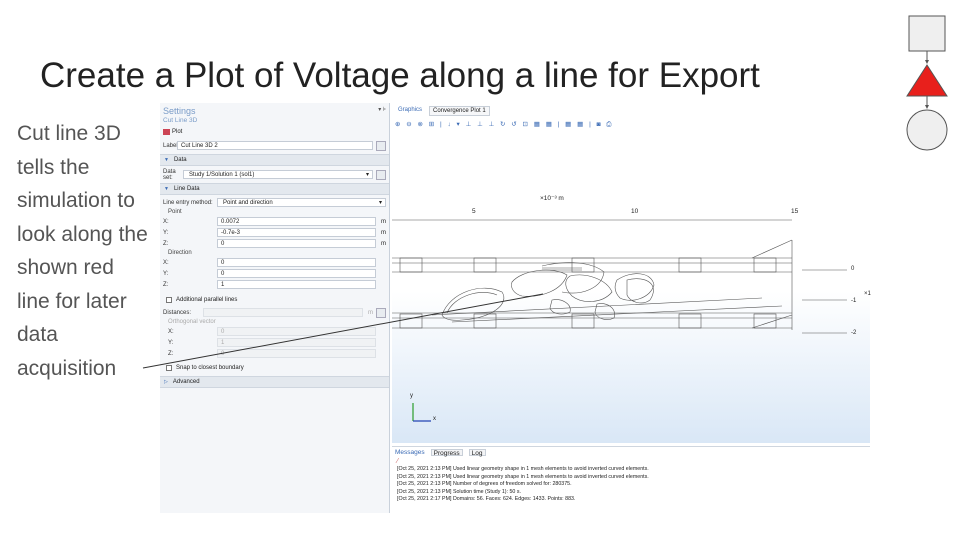 This screenshot has width=960, height=540. I want to click on graphics-tabs: Graphics Convergence Plot 1, so click(441, 111).